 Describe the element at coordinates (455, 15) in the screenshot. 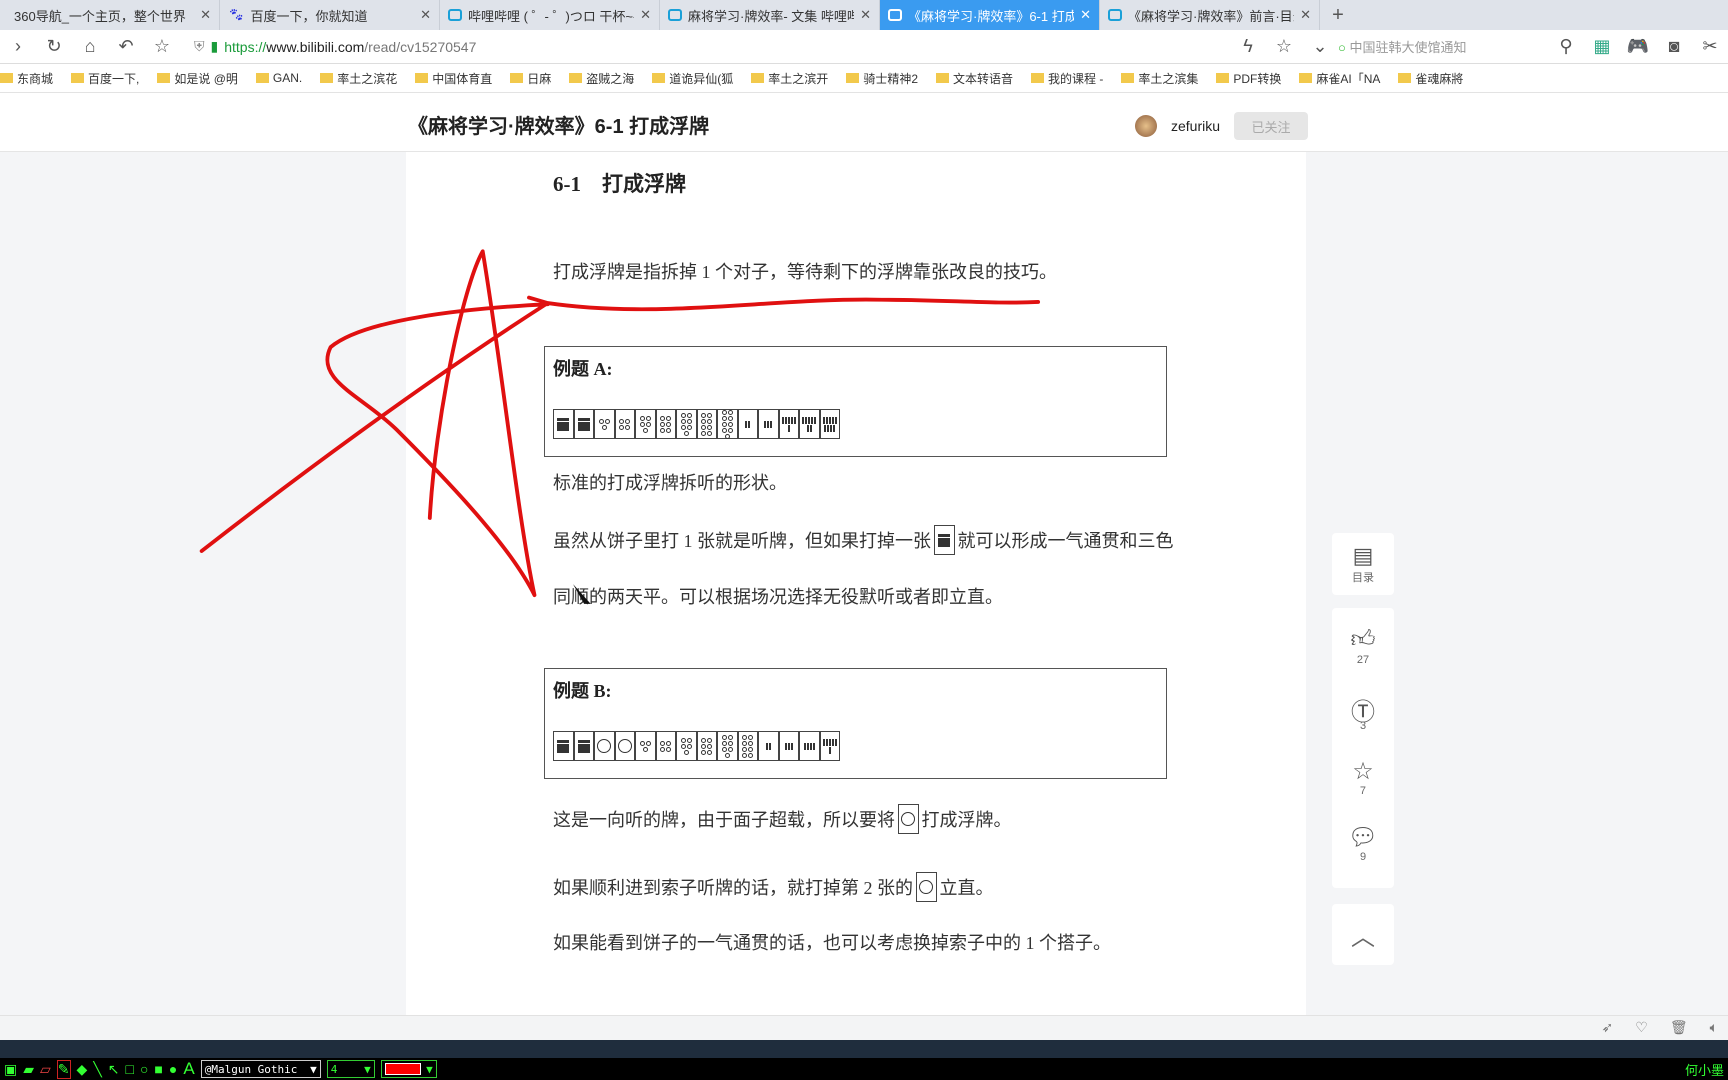

I see `bilibili-icon` at that location.